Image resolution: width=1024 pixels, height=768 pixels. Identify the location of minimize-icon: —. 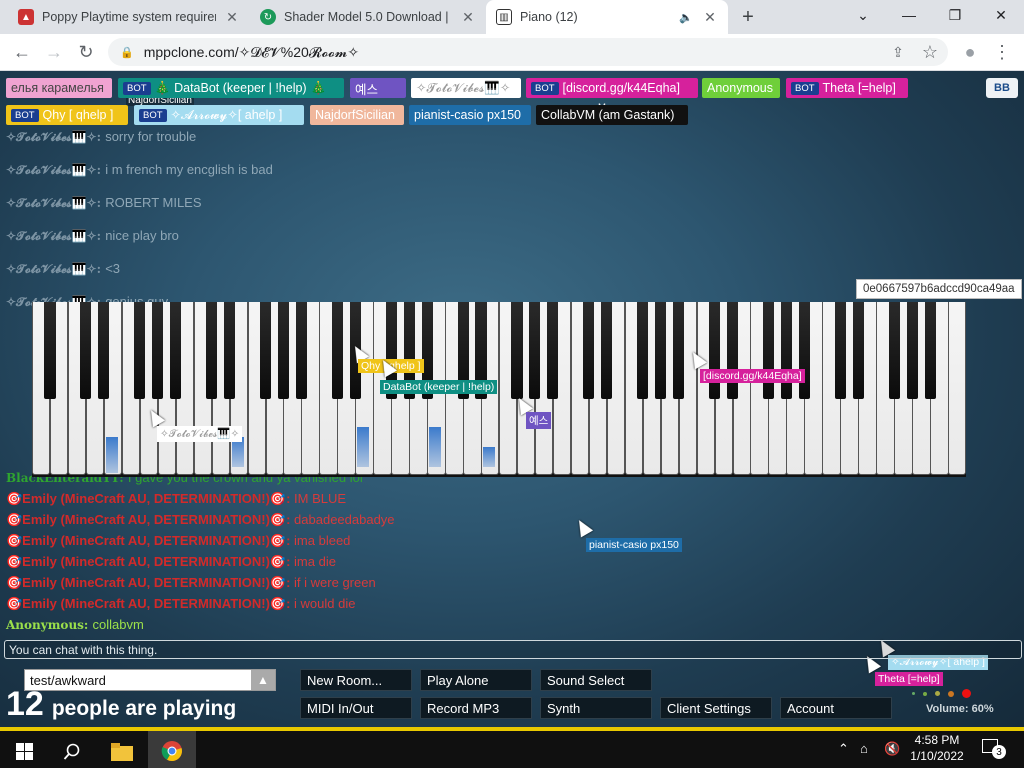
(909, 15).